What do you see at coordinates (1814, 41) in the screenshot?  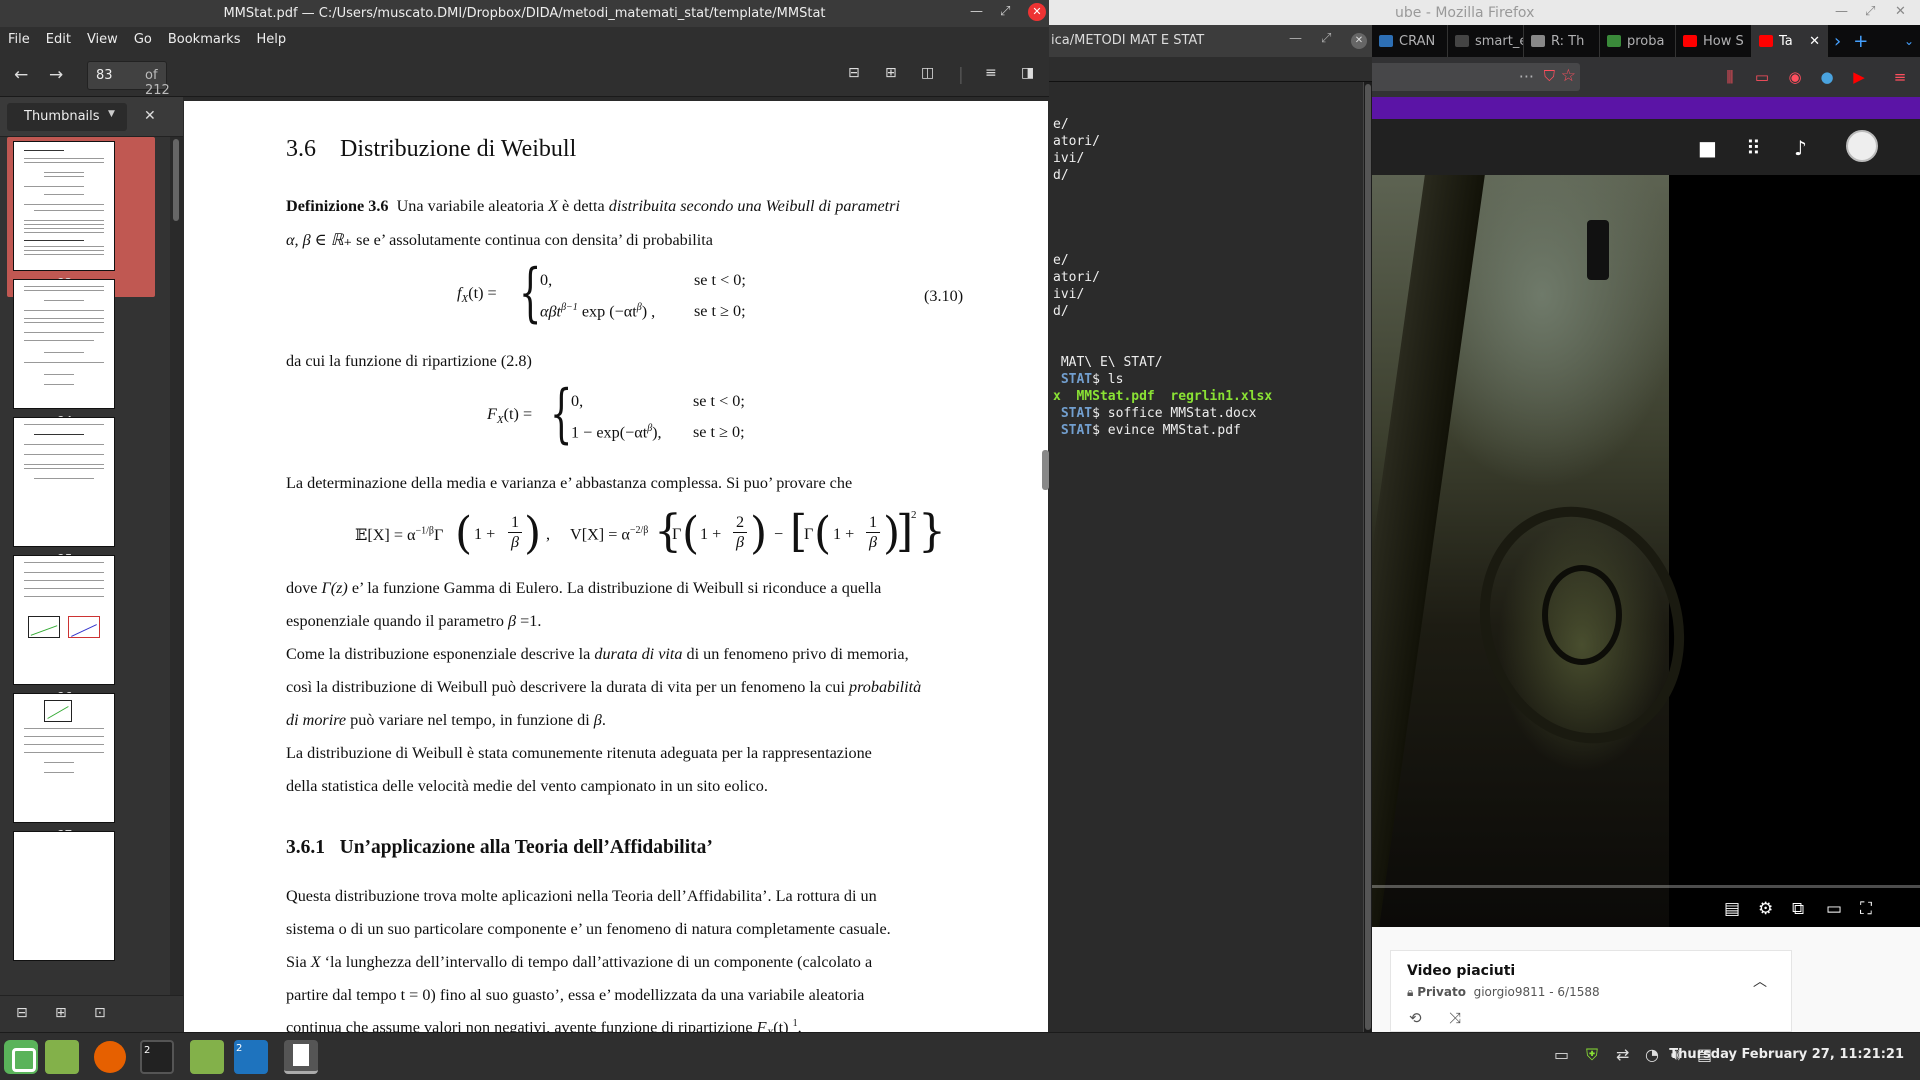 I see `tab-close-icon: ✕` at bounding box center [1814, 41].